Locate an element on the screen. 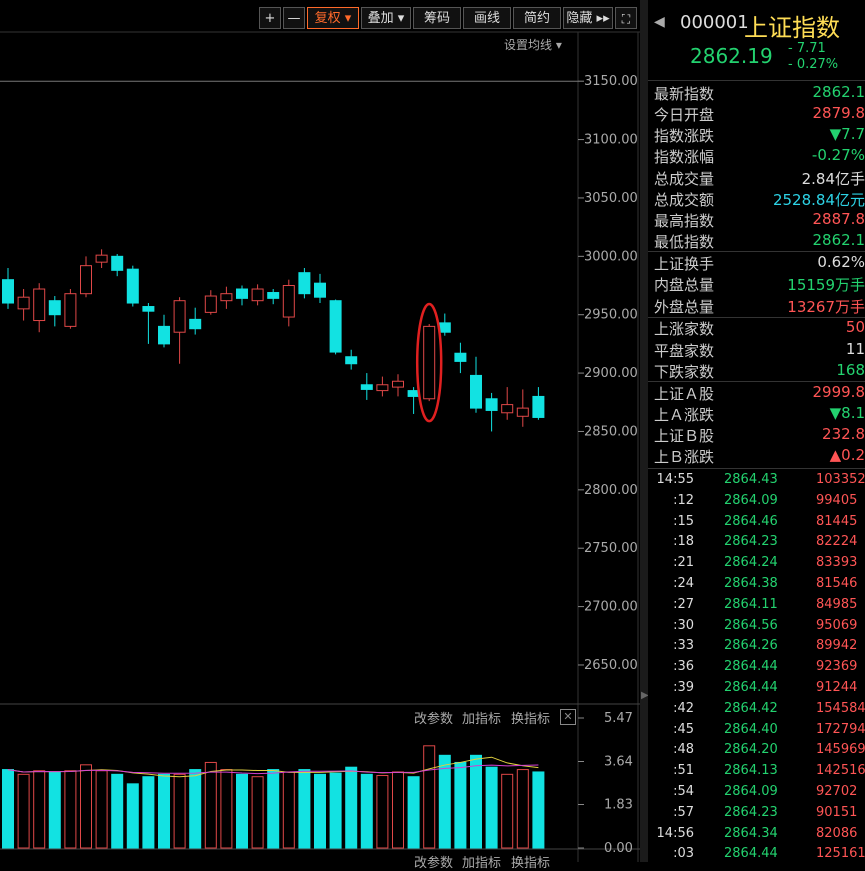  tick-volume: 125161 is located at coordinates (840, 853).